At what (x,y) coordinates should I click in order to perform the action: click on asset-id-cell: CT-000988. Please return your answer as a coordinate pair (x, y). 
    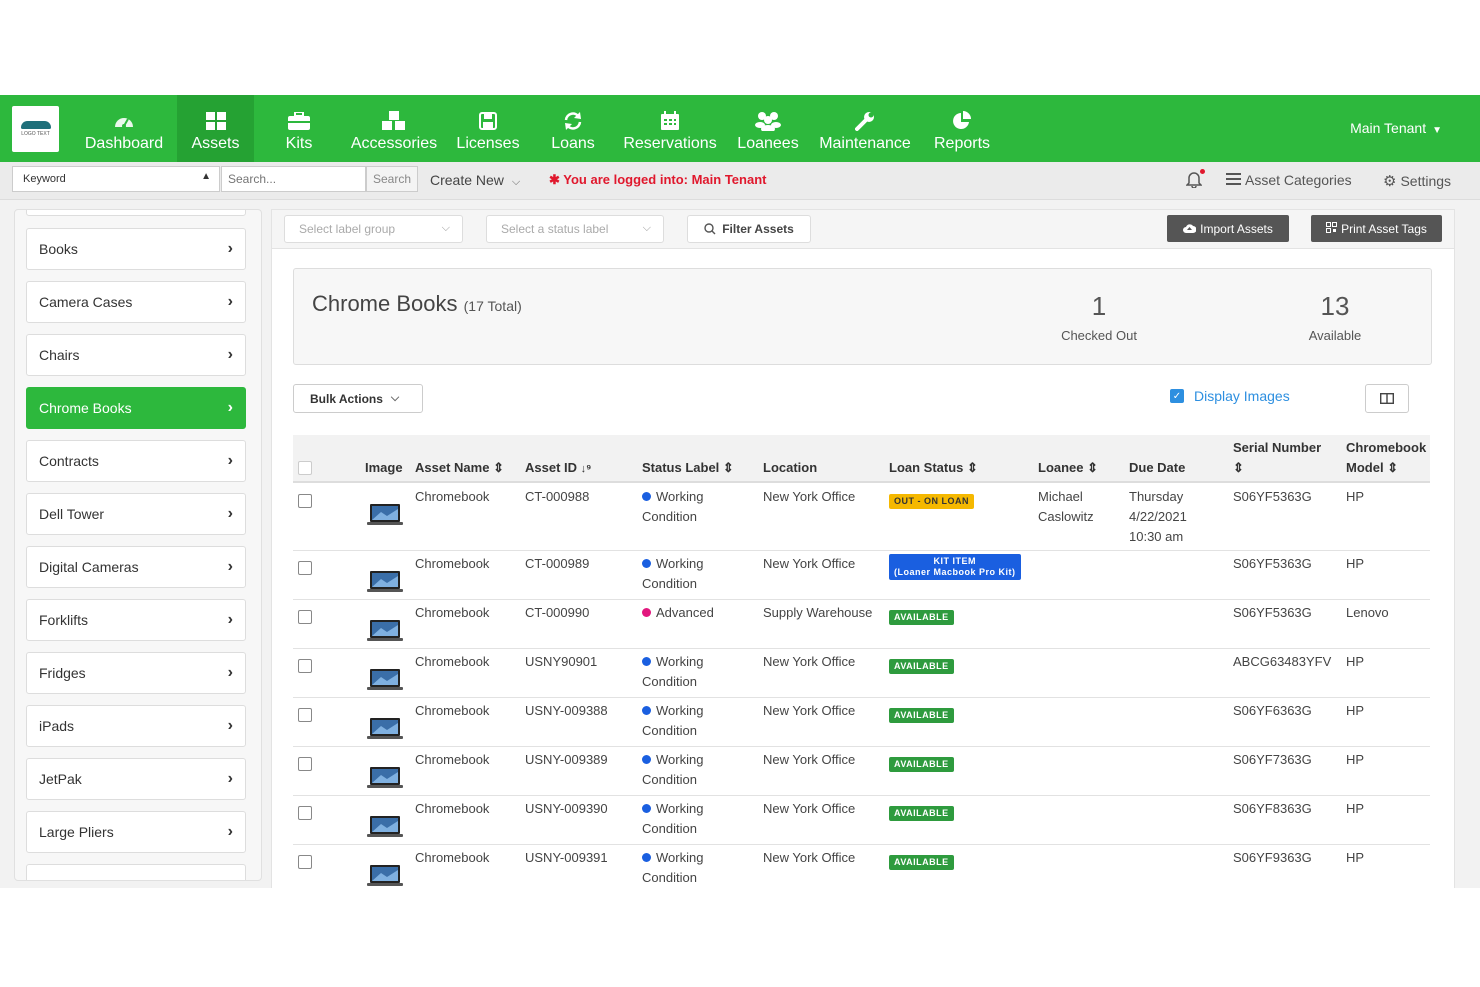
    Looking at the image, I should click on (557, 497).